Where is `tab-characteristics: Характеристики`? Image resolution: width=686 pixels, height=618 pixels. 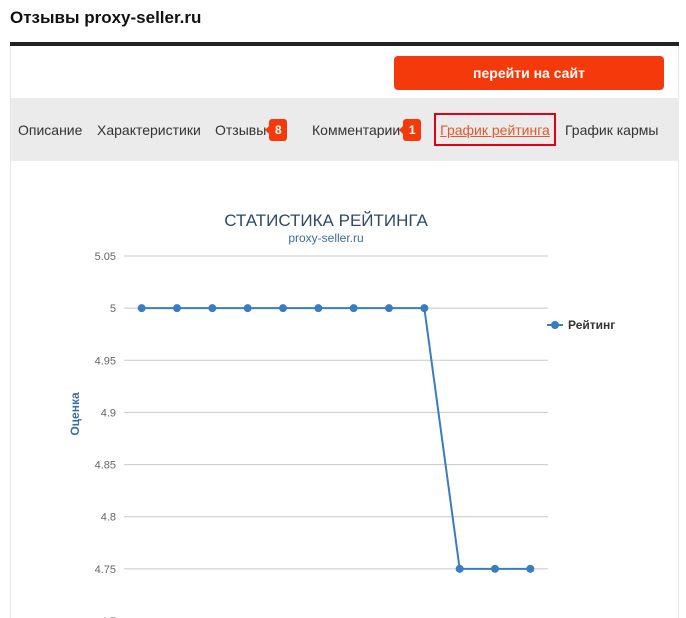
tab-characteristics: Характеристики is located at coordinates (149, 129).